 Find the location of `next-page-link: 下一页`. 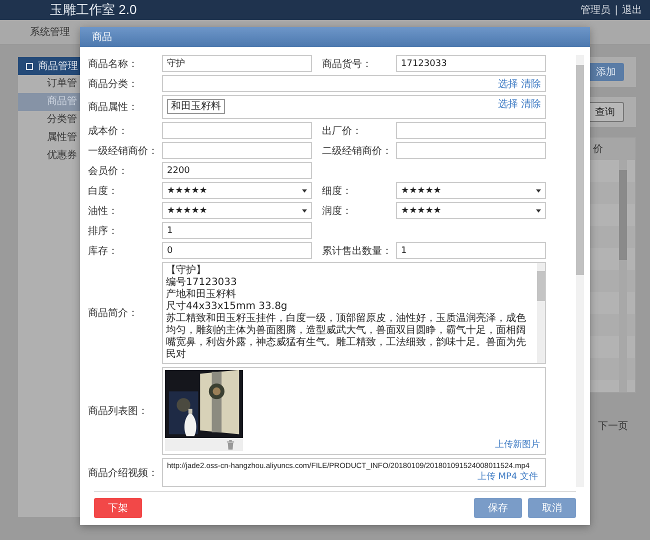

next-page-link: 下一页 is located at coordinates (613, 426).